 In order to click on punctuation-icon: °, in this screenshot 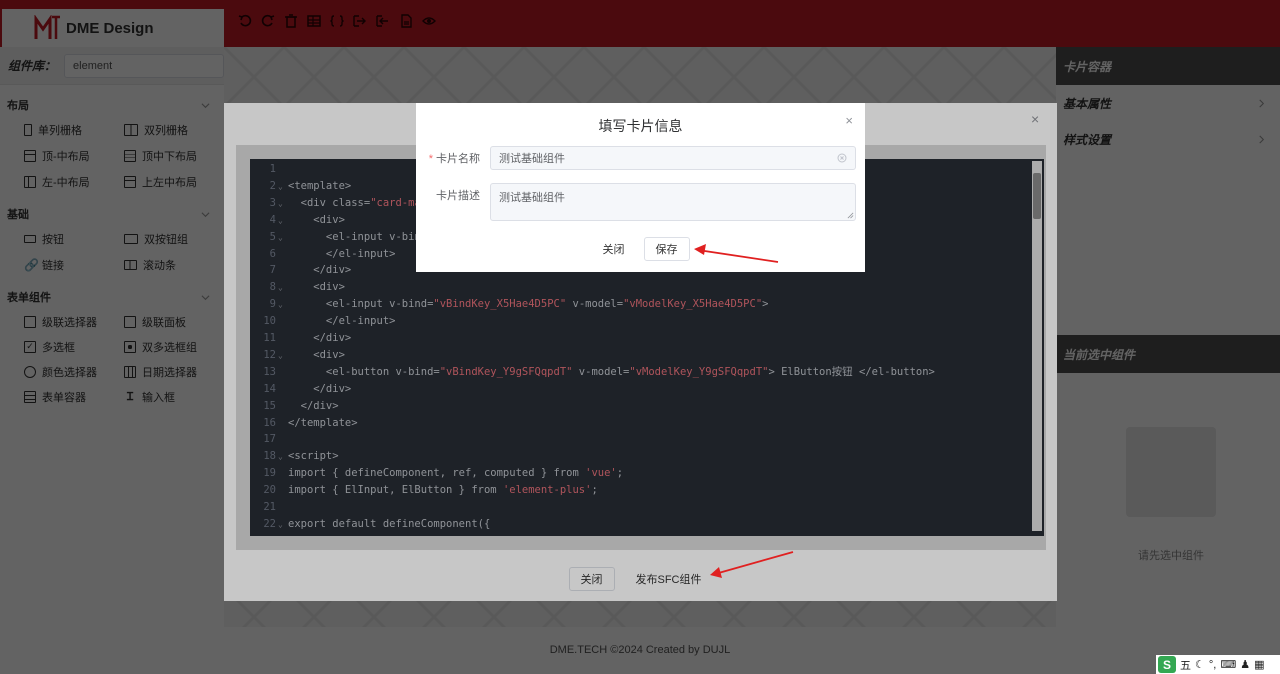, I will do `click(1212, 665)`.